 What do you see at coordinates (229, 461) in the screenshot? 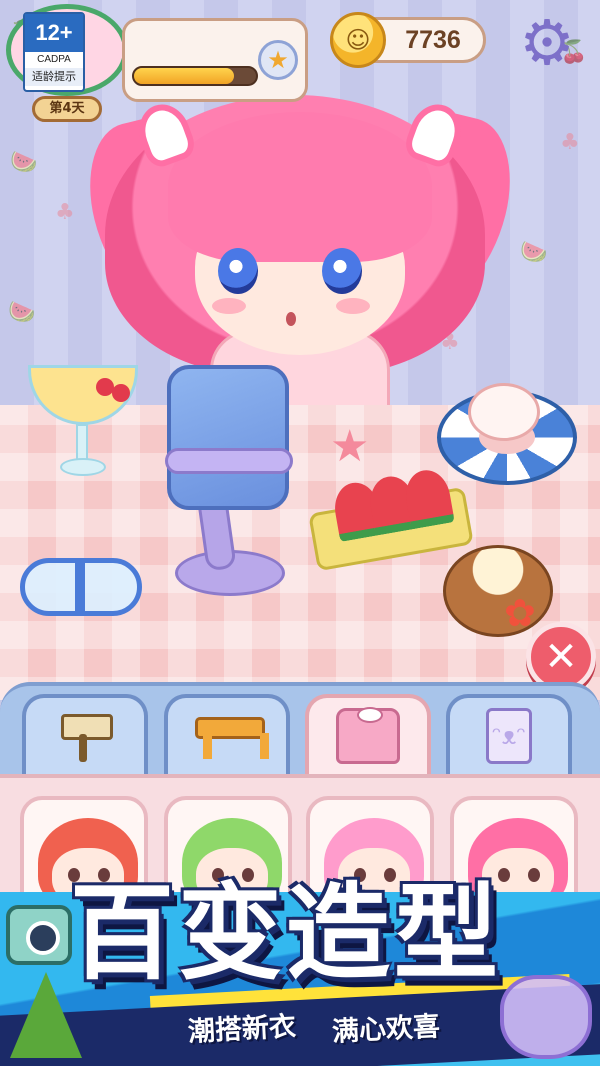
I see `phone-stand-clamp` at bounding box center [229, 461].